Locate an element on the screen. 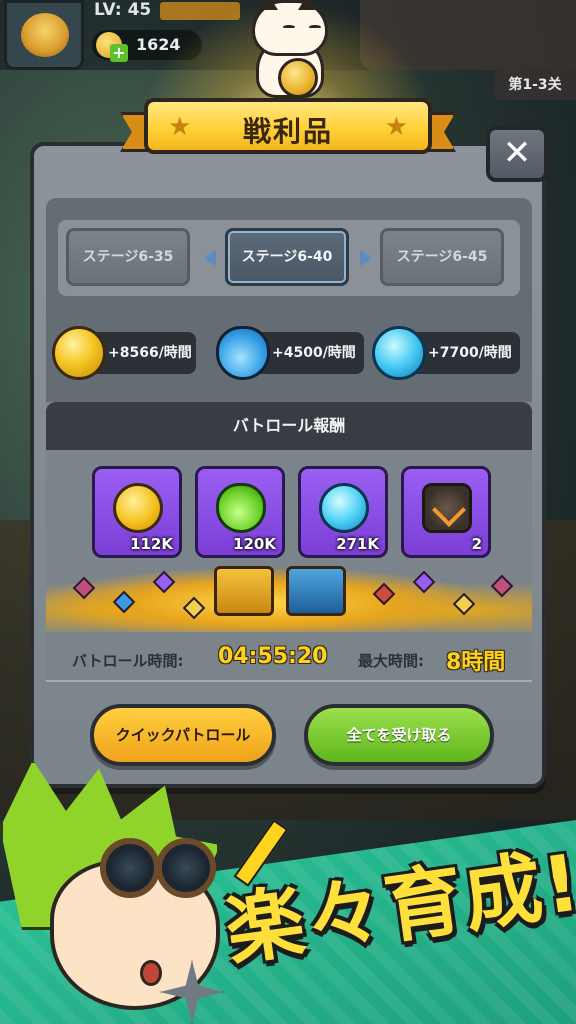 This screenshot has width=576, height=1024. hero-character is located at coordinates (125, 892).